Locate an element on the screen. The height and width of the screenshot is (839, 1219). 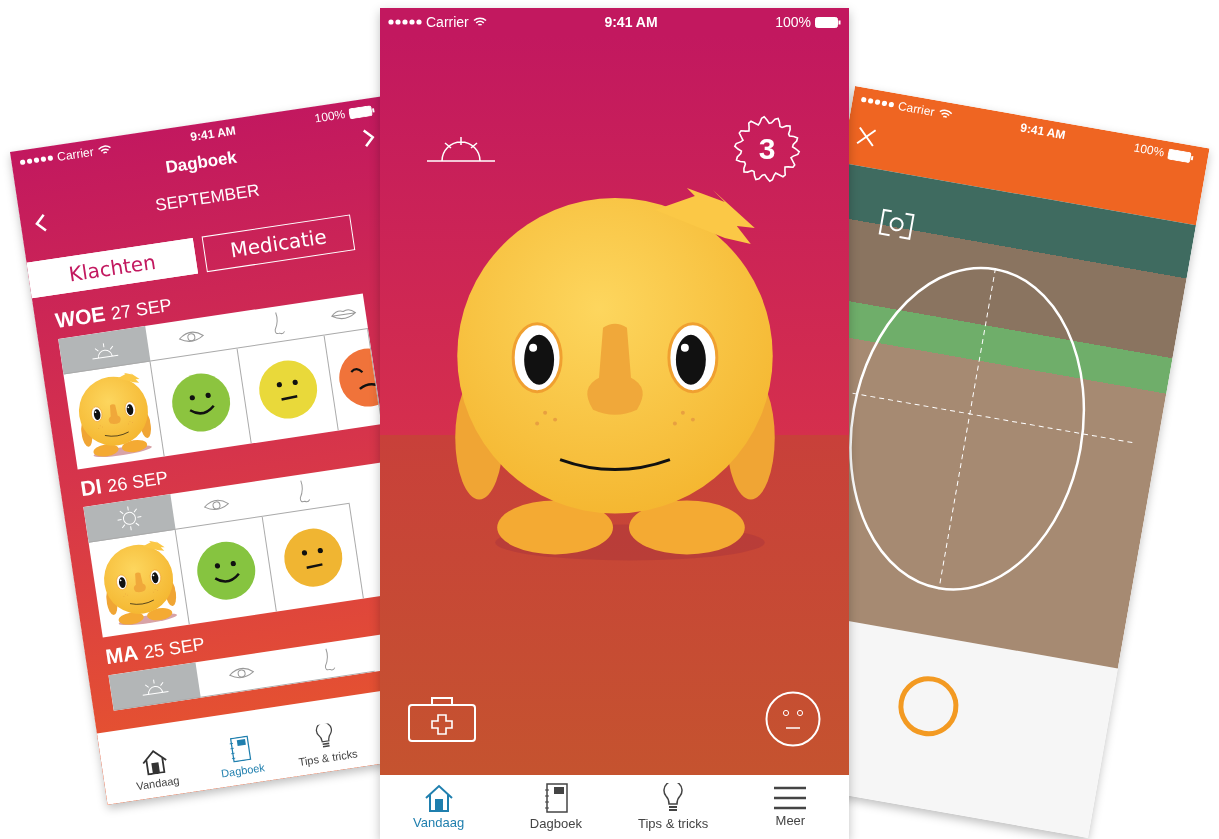
first-aid-kit-icon is located at coordinates (442, 719).